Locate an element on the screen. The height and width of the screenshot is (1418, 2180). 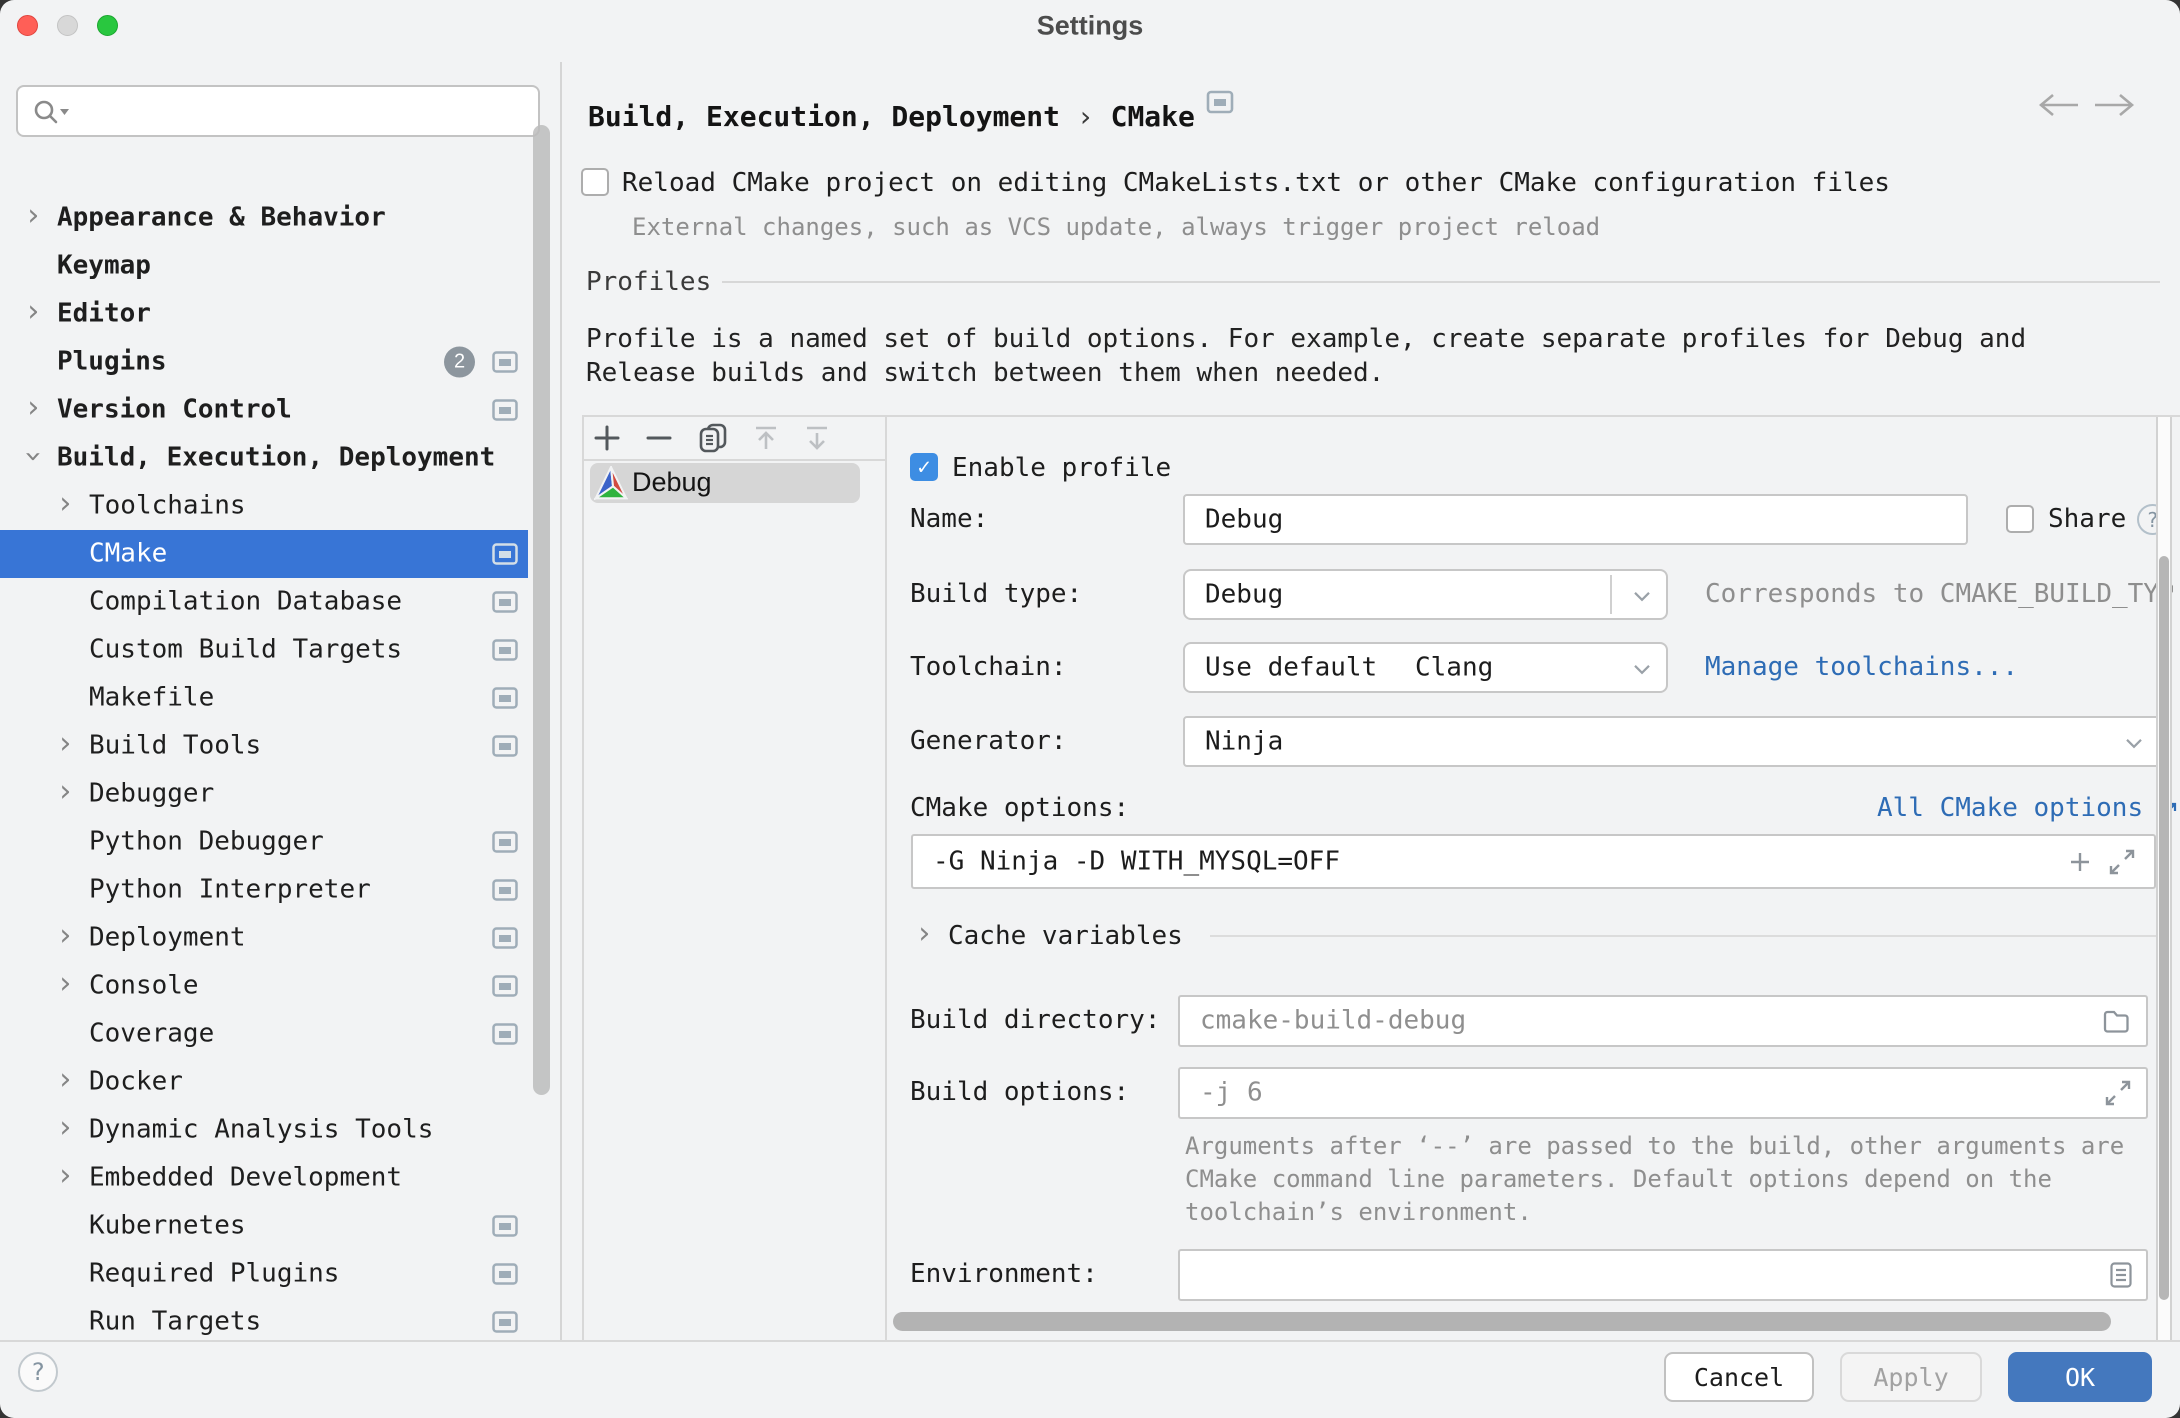
sidebar-item-required-plugins: Required Plugins is located at coordinates (264, 1274).